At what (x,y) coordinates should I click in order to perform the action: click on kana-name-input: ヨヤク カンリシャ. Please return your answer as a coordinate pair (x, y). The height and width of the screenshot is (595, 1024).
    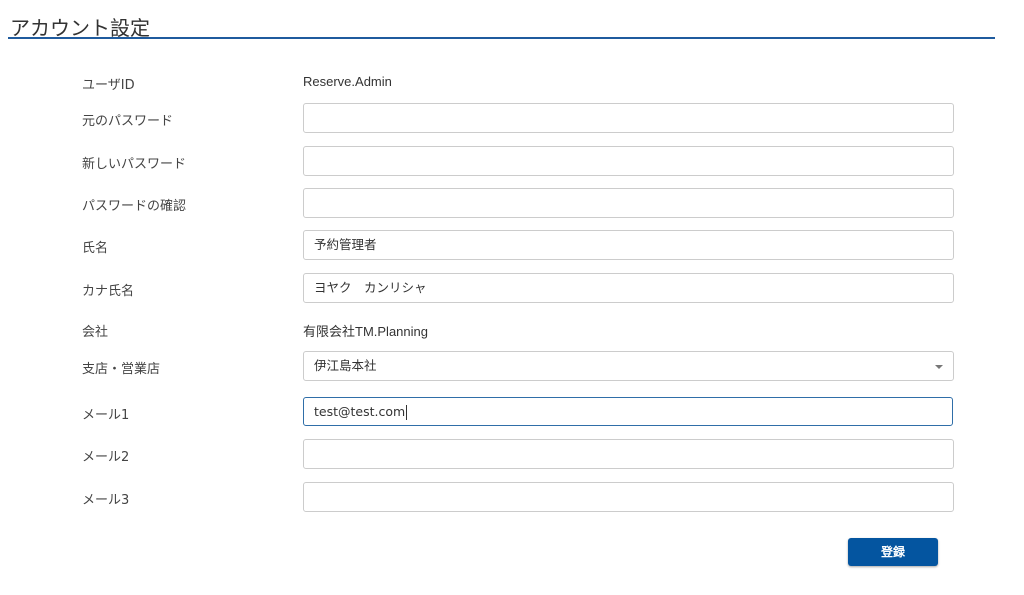
    Looking at the image, I should click on (628, 288).